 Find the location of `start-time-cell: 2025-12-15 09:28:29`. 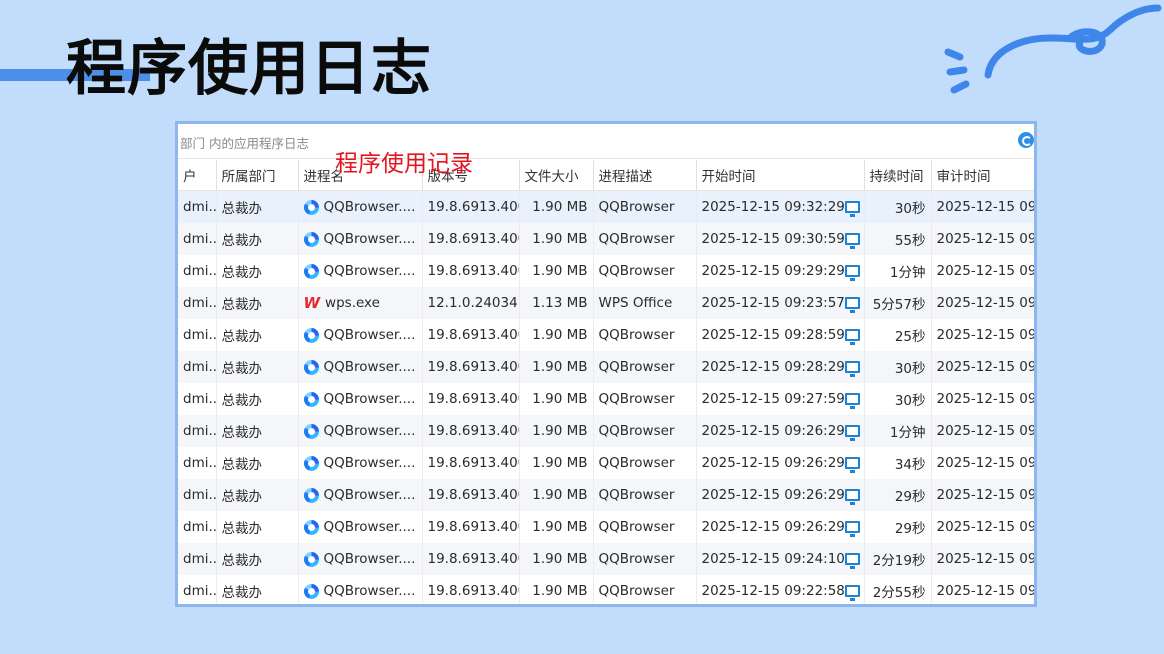

start-time-cell: 2025-12-15 09:28:29 is located at coordinates (780, 367).